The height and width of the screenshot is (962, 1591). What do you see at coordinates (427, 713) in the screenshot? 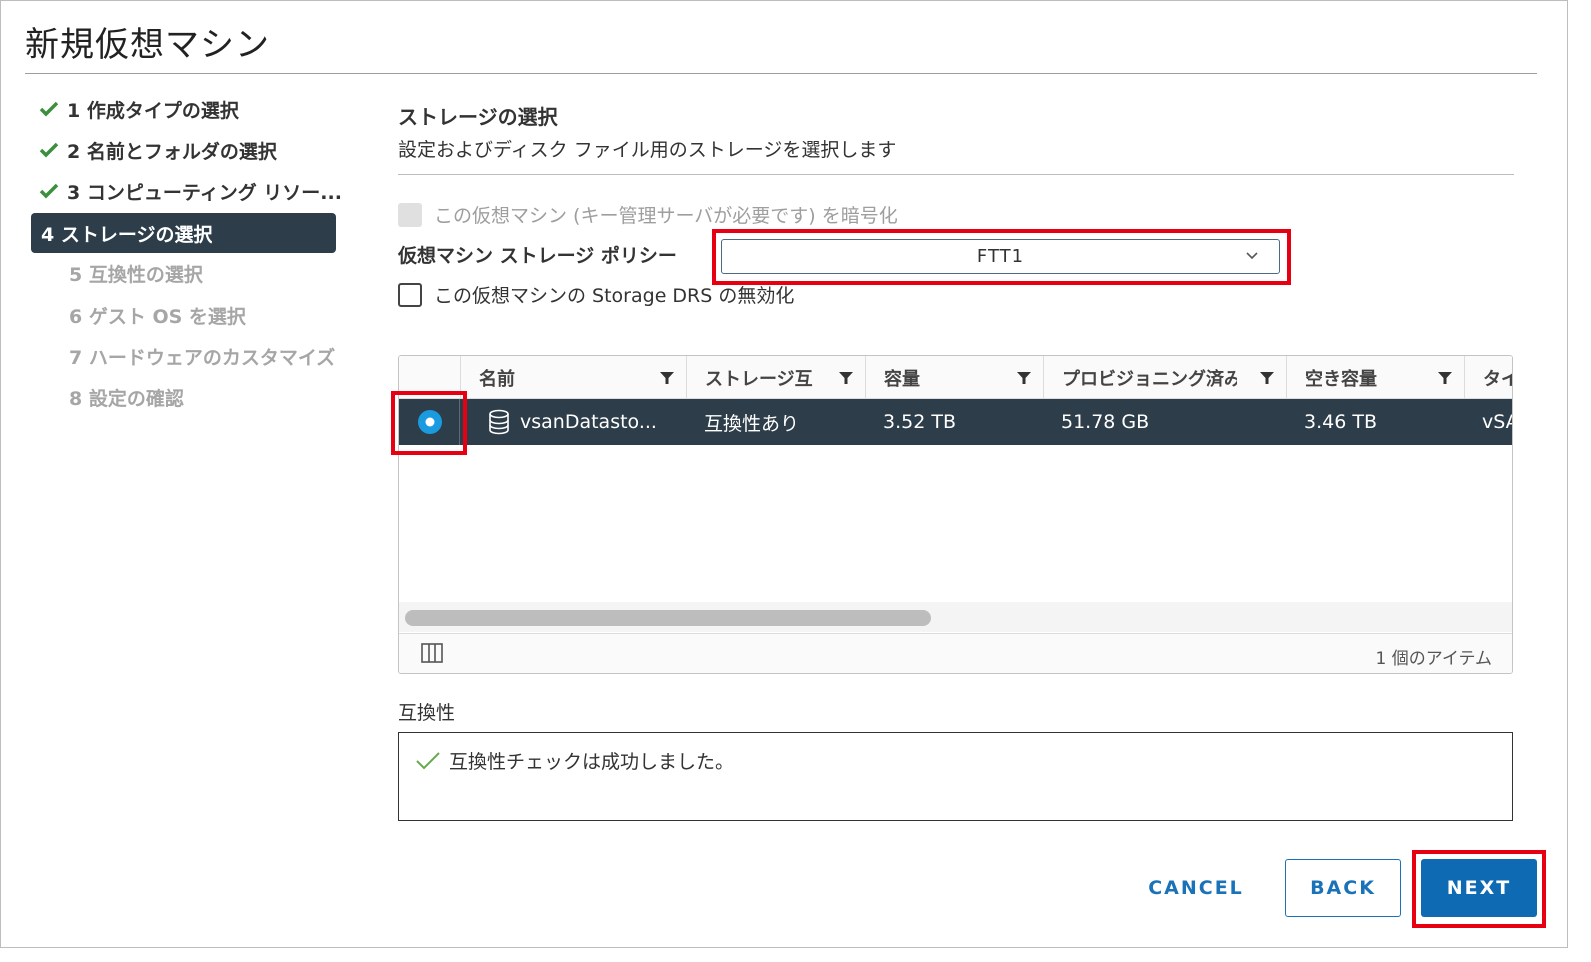
I see `compatibility-label: 互換性` at bounding box center [427, 713].